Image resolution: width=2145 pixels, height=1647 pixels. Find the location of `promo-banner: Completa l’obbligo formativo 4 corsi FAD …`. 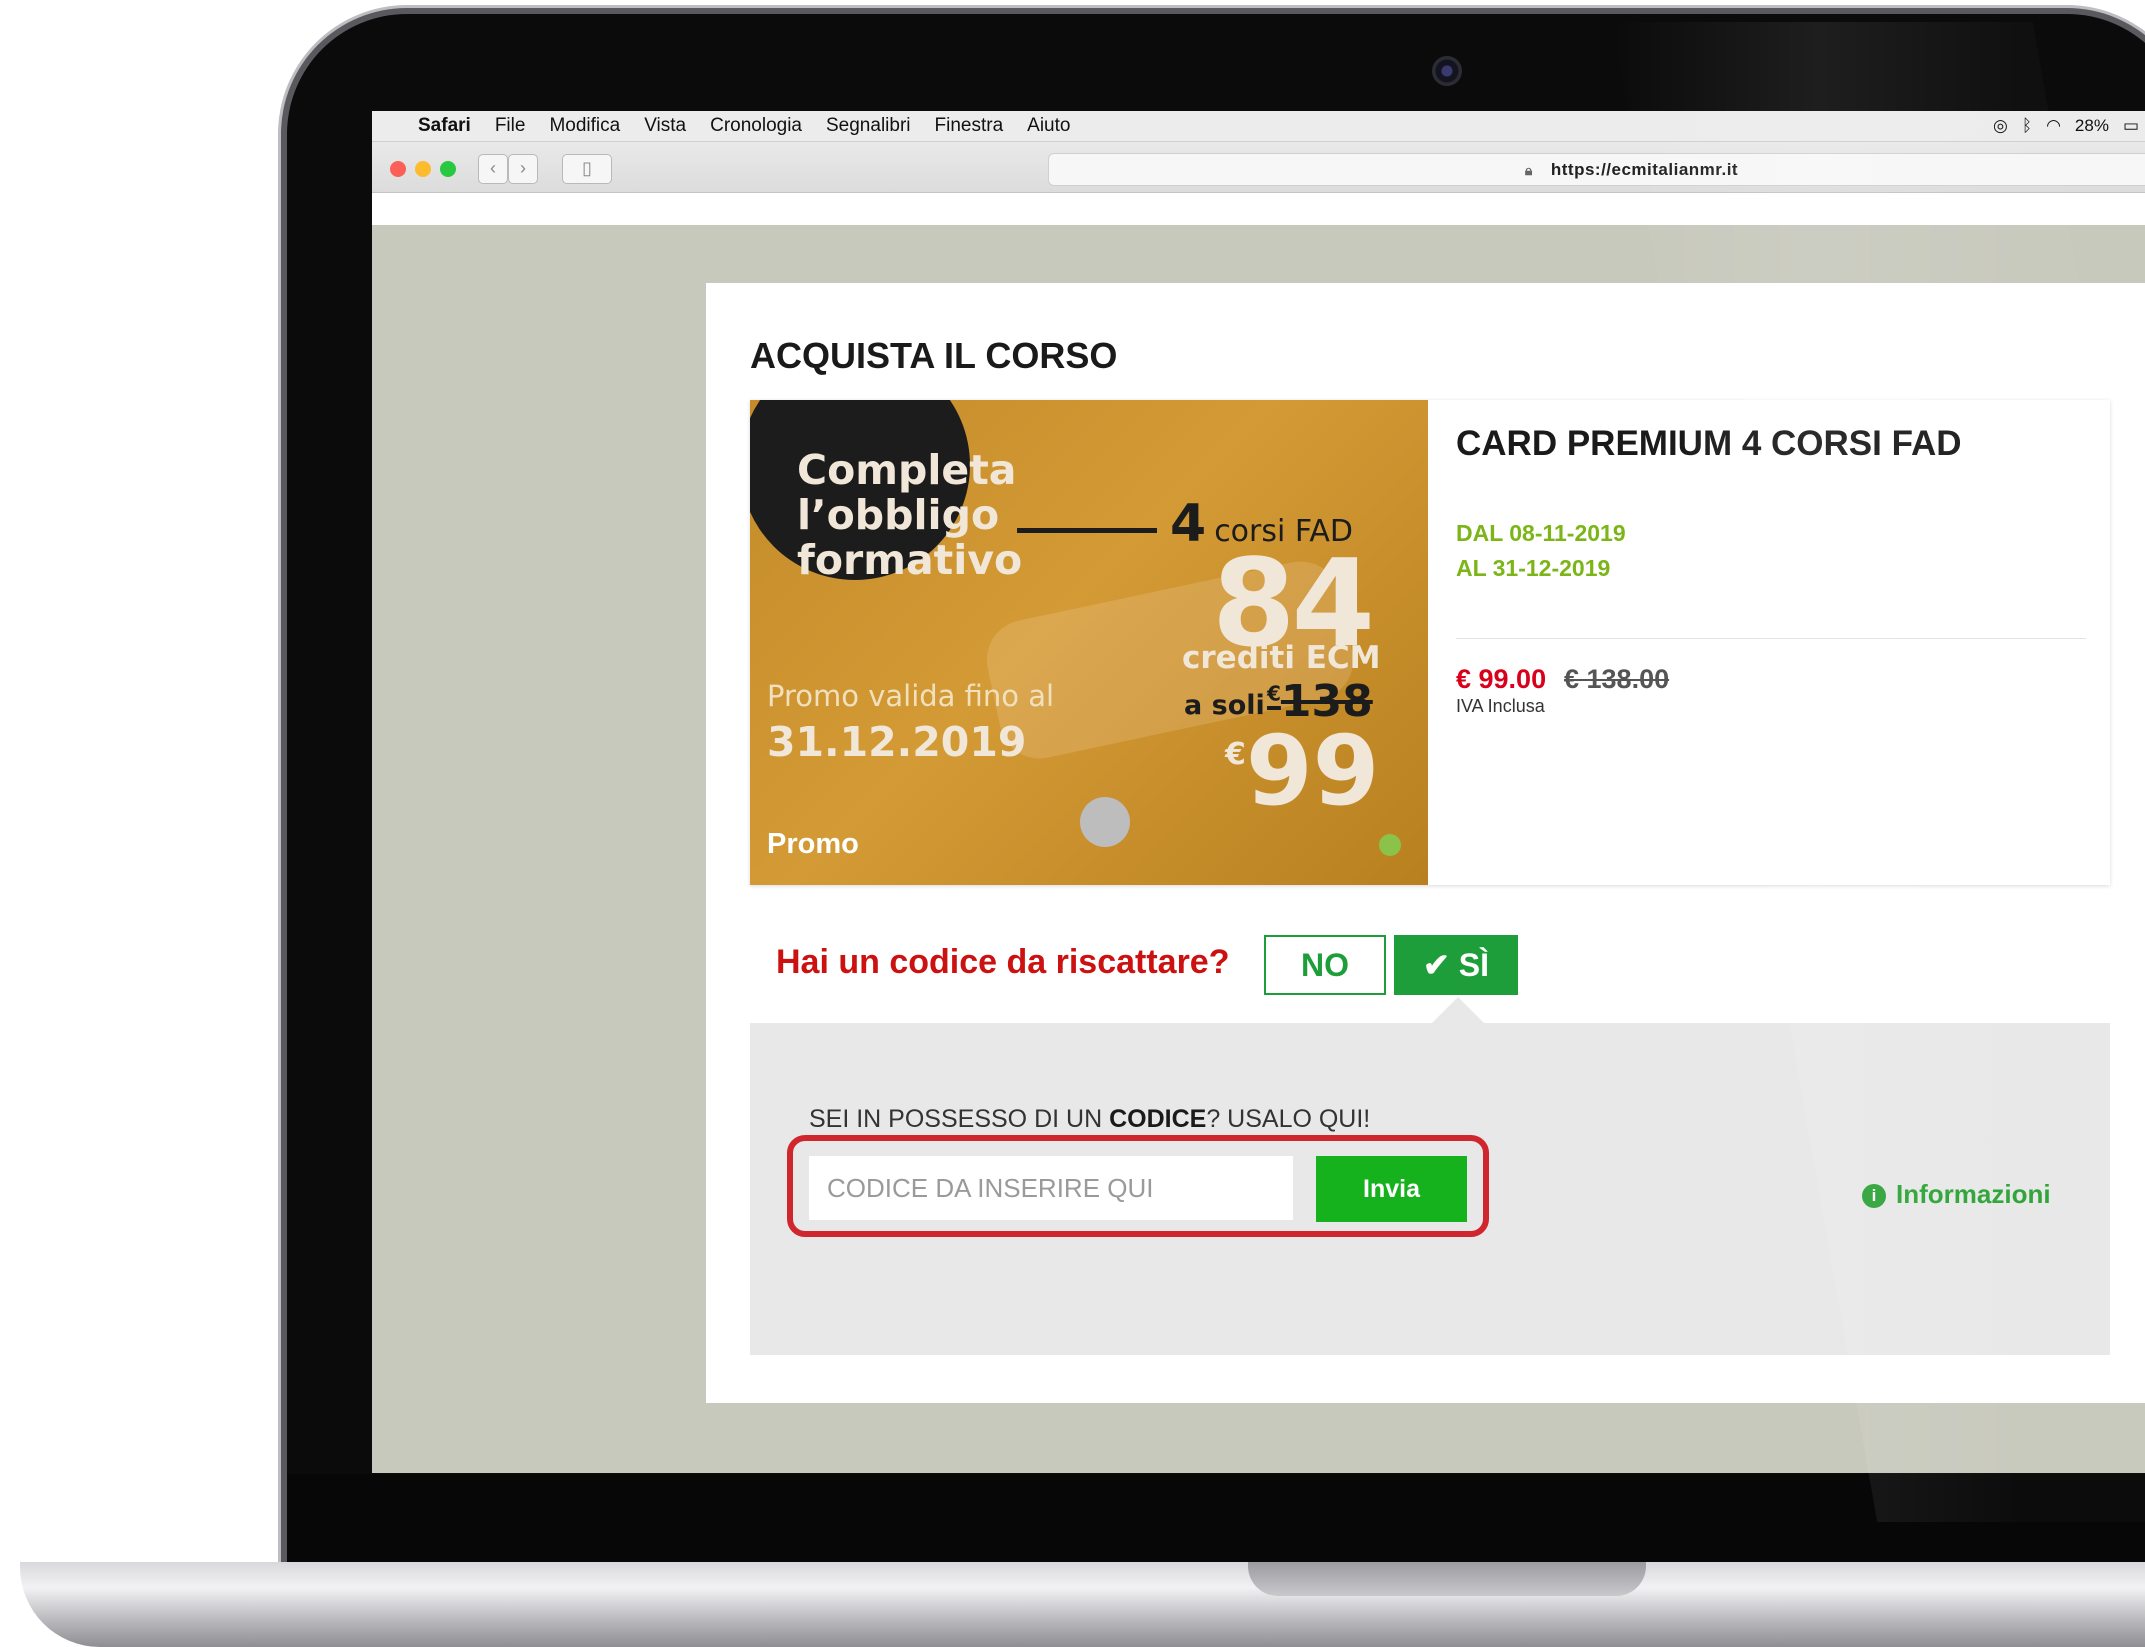

promo-banner: Completa l’obbligo formativo 4 corsi FAD … is located at coordinates (1089, 642).